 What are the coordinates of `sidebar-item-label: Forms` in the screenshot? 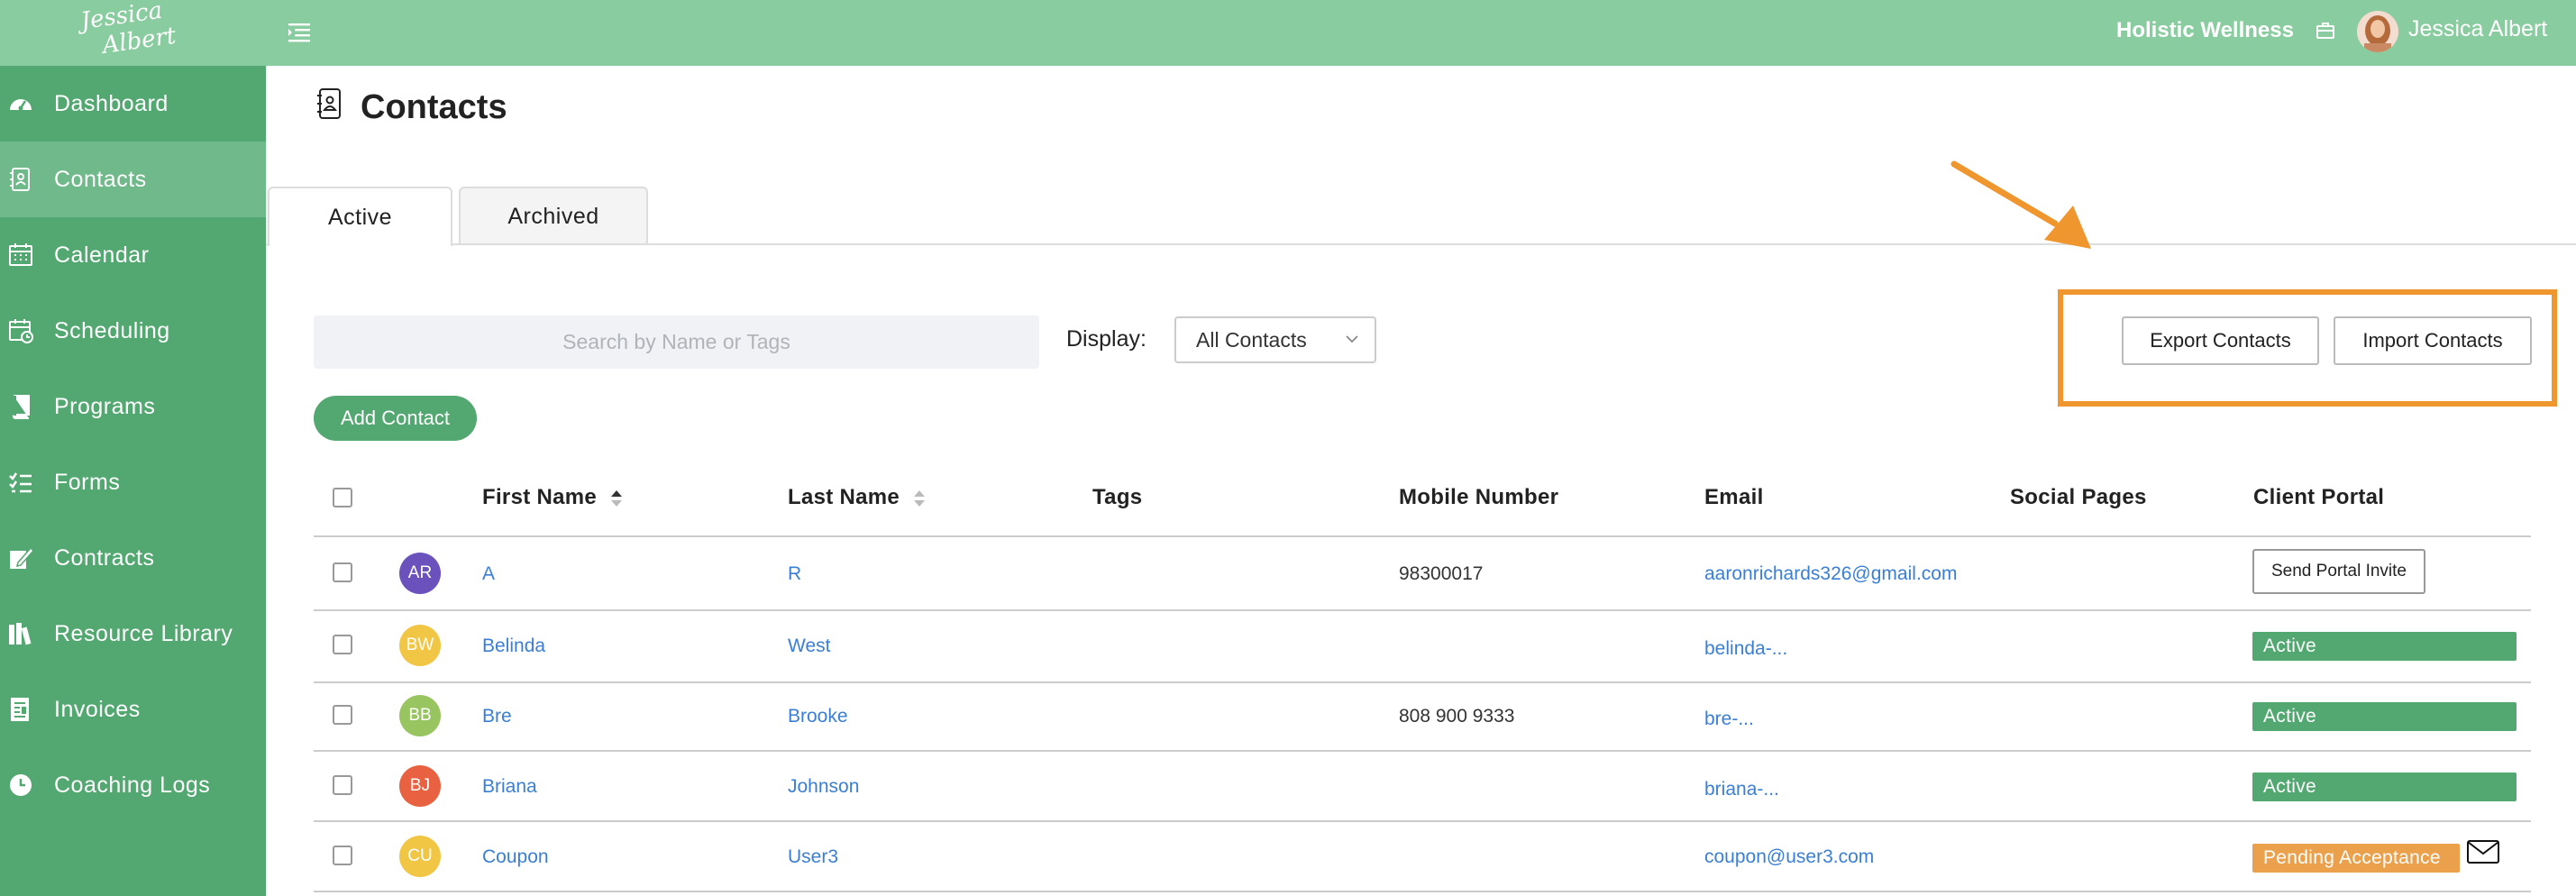 It's located at (87, 482).